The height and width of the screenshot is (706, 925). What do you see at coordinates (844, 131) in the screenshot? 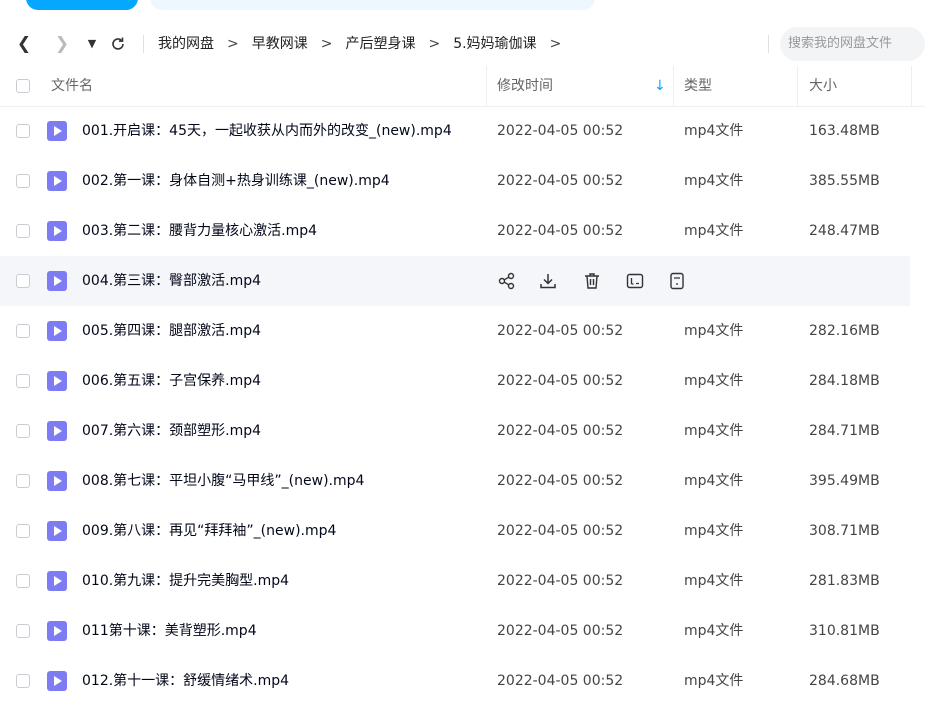
I see `file-size: 163.48MB` at bounding box center [844, 131].